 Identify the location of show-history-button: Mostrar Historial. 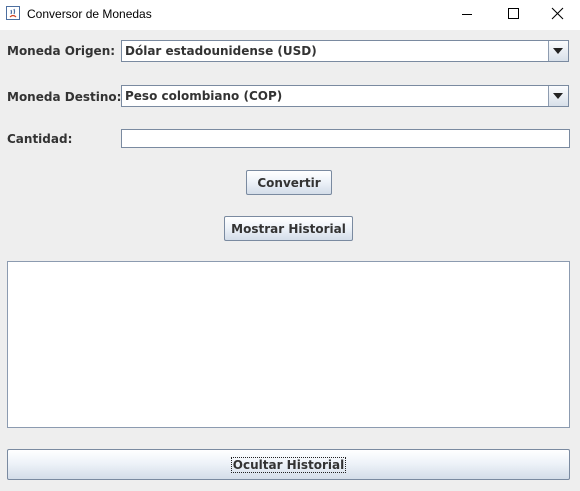
(288, 228).